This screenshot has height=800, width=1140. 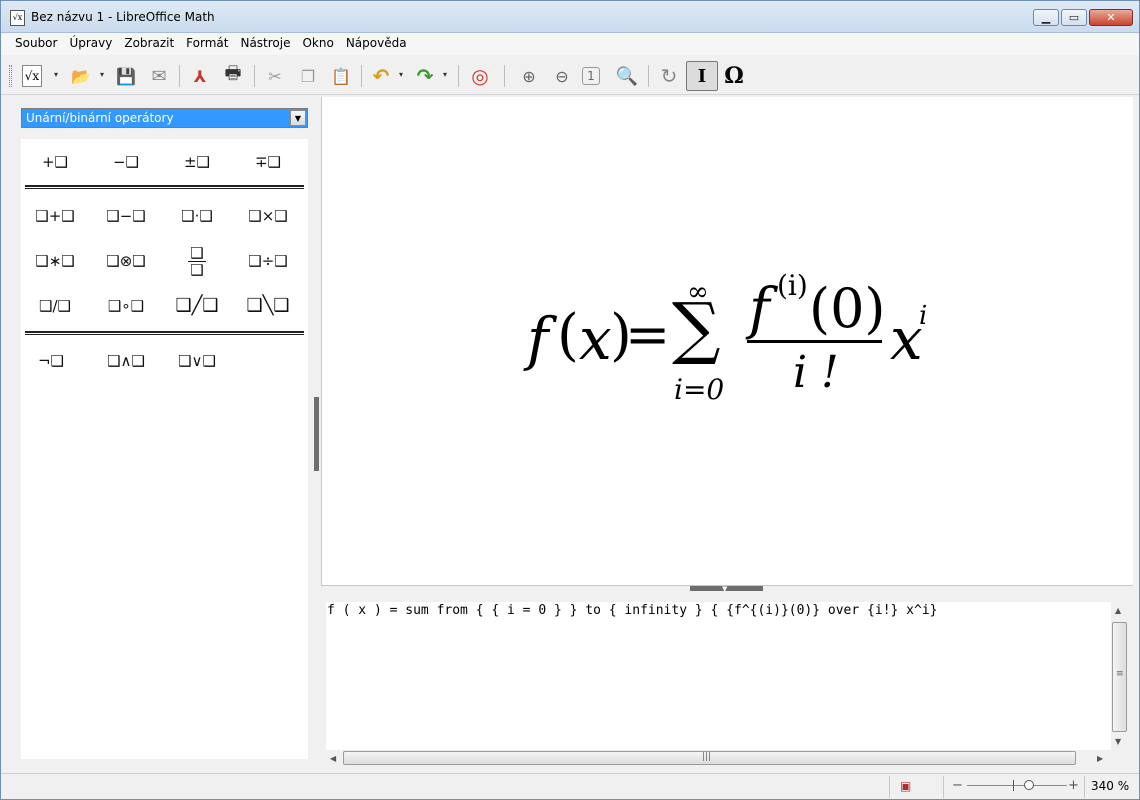 I want to click on editor-horizontal-scrollbar: ◀ ||| ▶, so click(x=718, y=758).